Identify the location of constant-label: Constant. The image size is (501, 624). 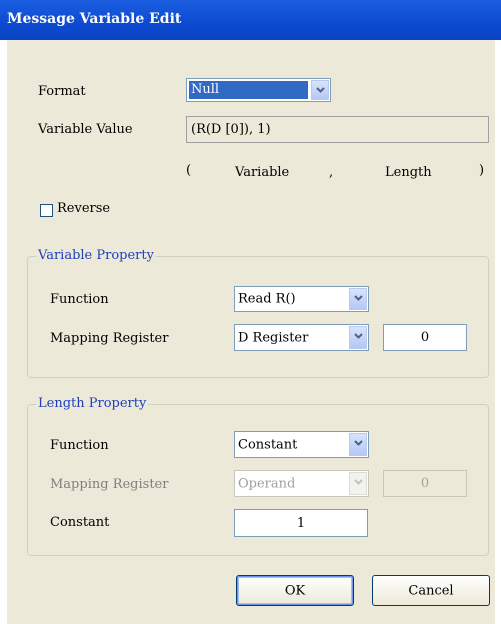
(80, 522).